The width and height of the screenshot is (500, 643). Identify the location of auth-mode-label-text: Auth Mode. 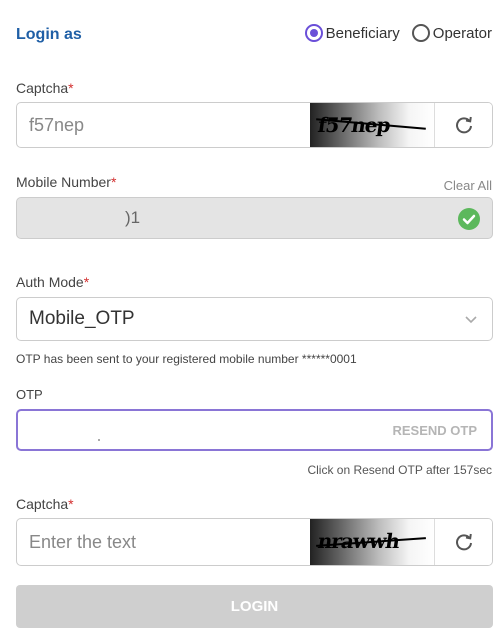
(50, 282).